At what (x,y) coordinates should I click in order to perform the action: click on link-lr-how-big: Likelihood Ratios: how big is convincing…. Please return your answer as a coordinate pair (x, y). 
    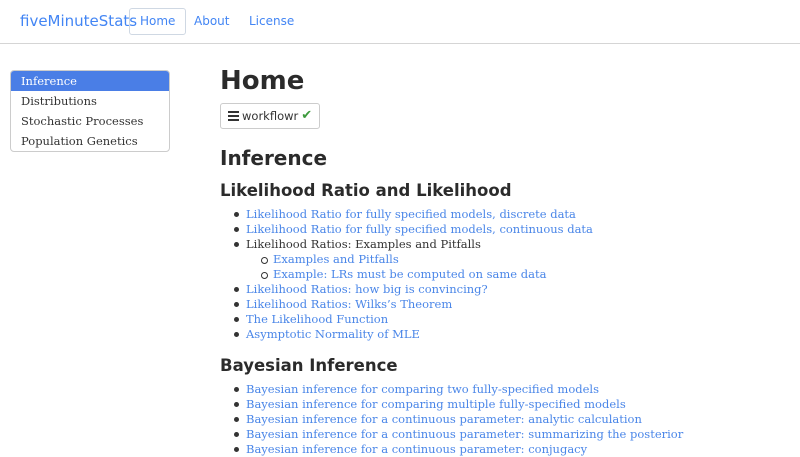
    Looking at the image, I should click on (367, 289).